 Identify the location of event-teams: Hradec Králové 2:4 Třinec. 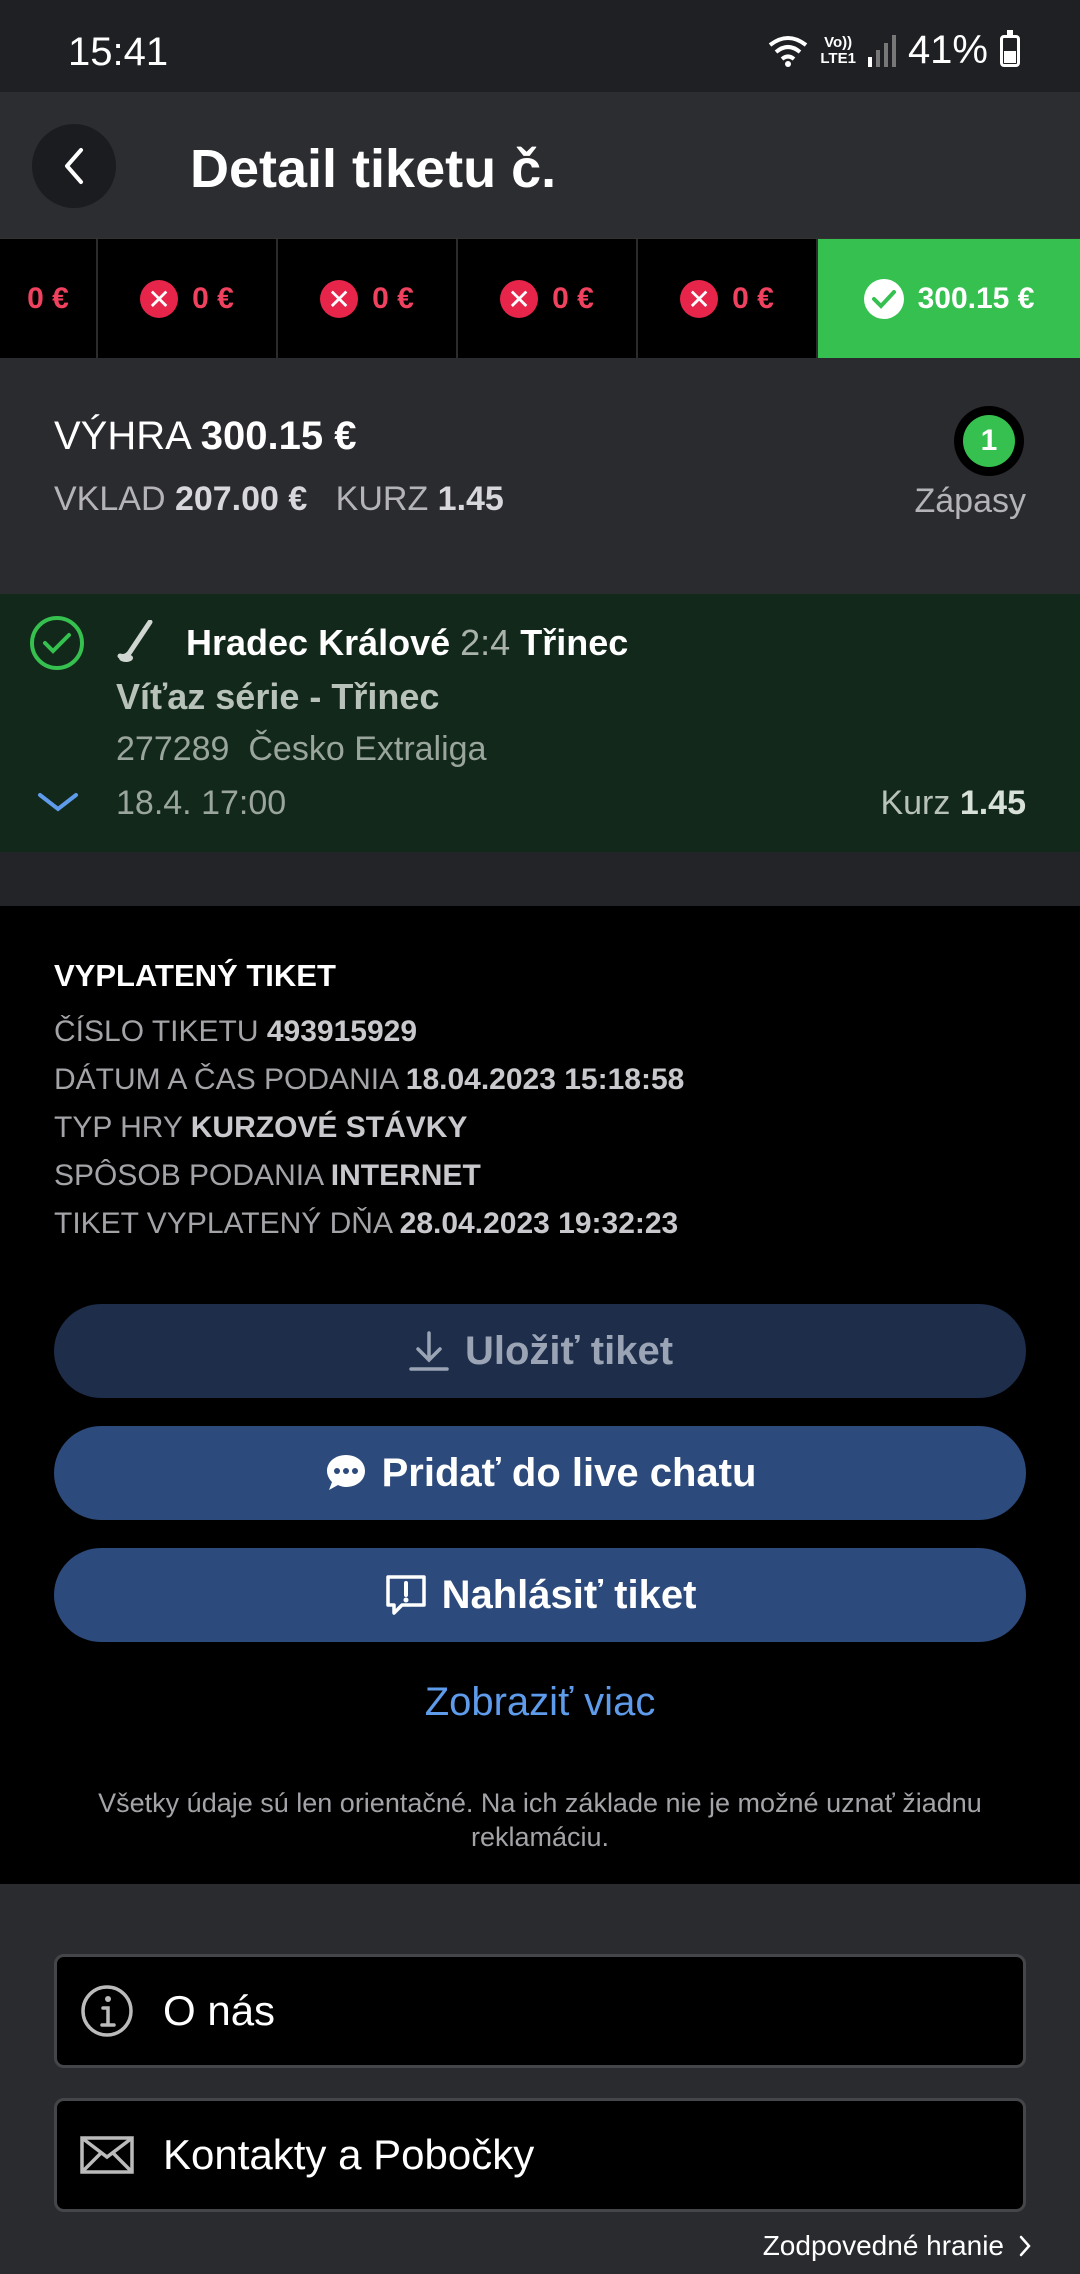
(407, 643).